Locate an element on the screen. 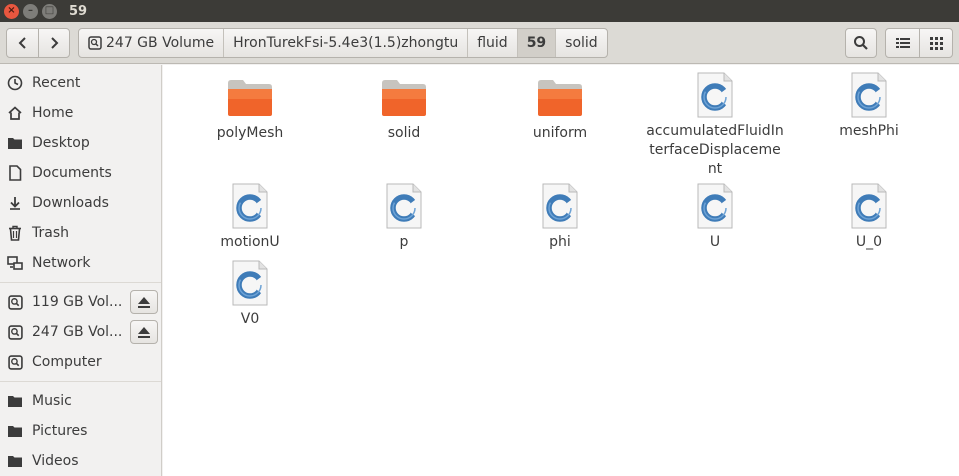 The height and width of the screenshot is (476, 959). view-toggle is located at coordinates (919, 43).